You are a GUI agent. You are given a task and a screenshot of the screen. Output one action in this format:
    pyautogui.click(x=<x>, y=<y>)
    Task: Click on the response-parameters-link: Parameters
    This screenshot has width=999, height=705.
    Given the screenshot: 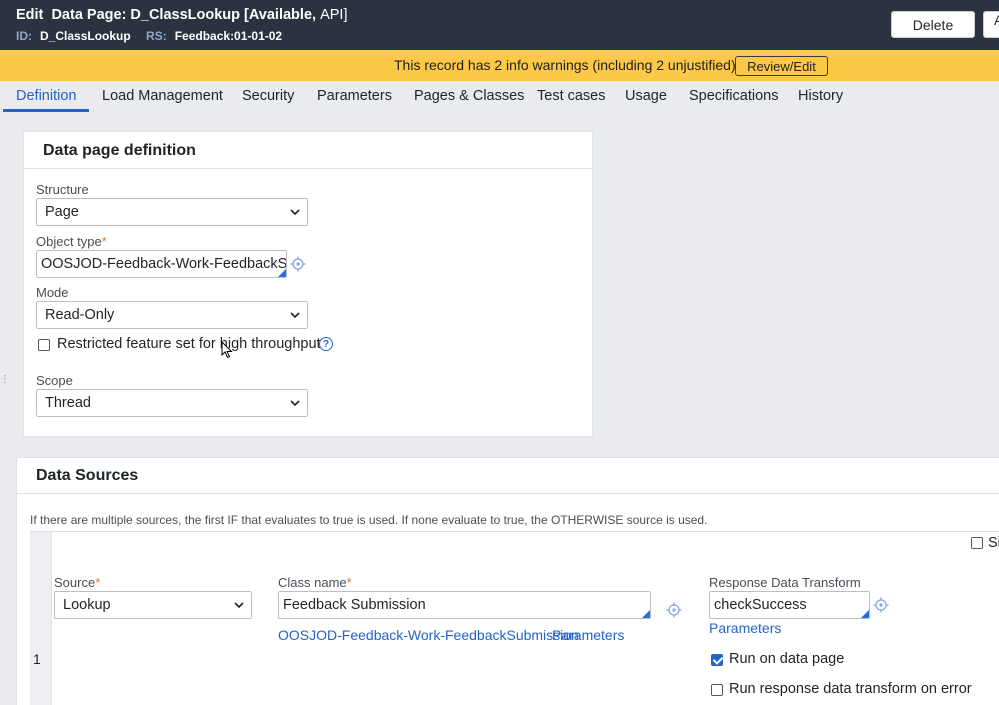 What is the action you would take?
    pyautogui.click(x=745, y=628)
    